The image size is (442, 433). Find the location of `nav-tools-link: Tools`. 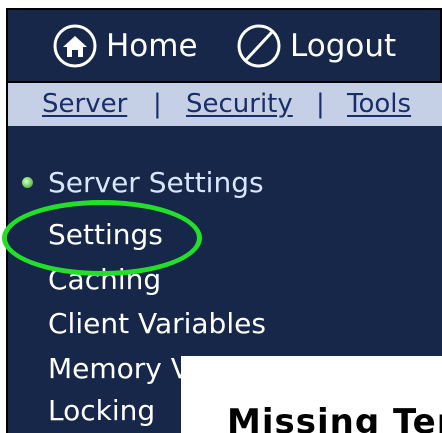

nav-tools-link: Tools is located at coordinates (379, 104).